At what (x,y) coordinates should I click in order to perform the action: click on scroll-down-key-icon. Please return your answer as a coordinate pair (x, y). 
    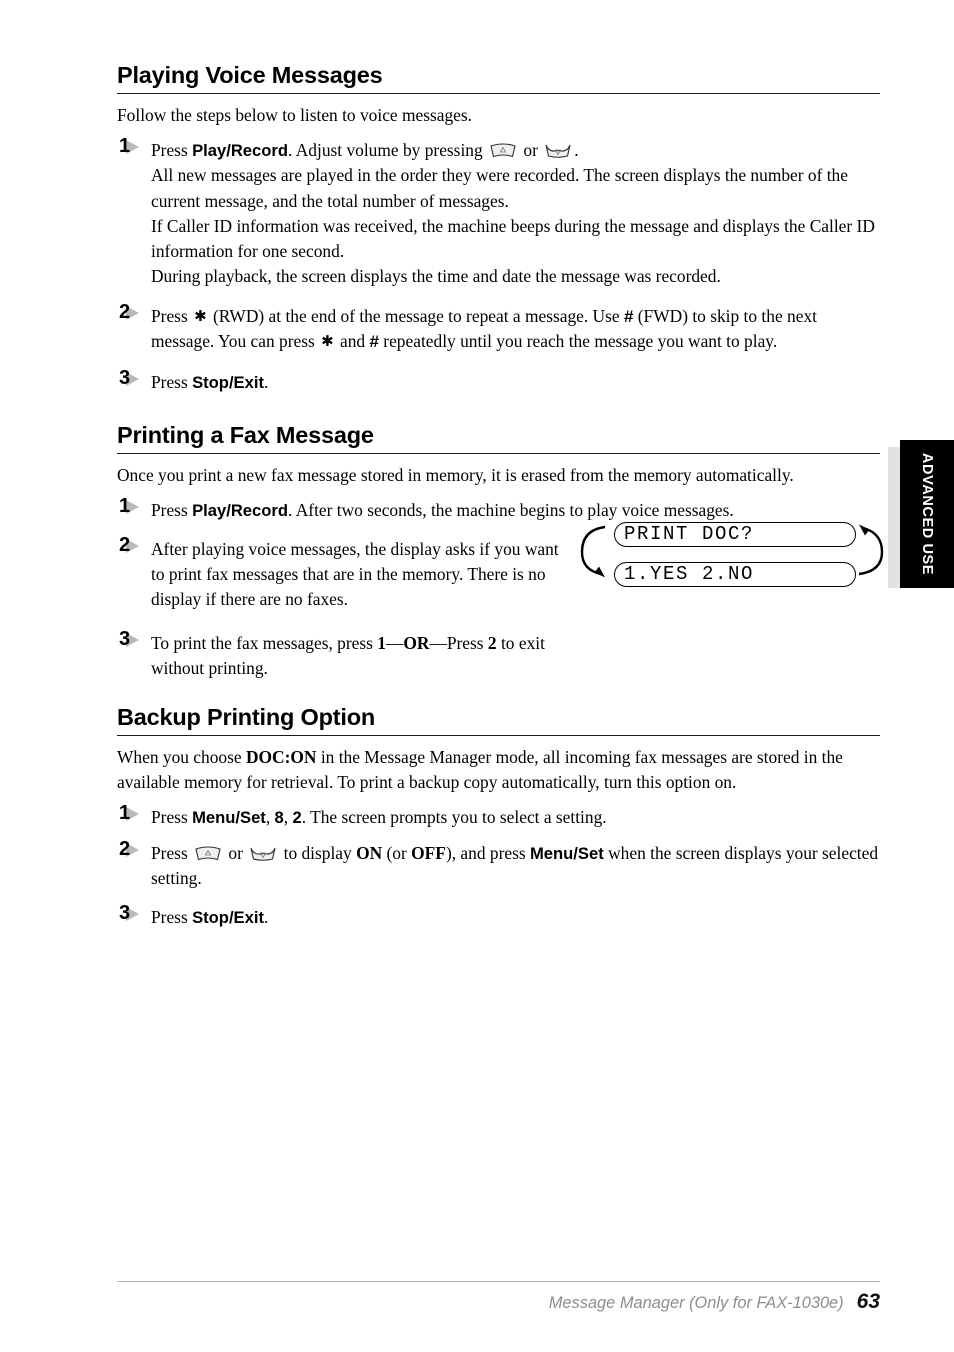
    Looking at the image, I should click on (208, 853).